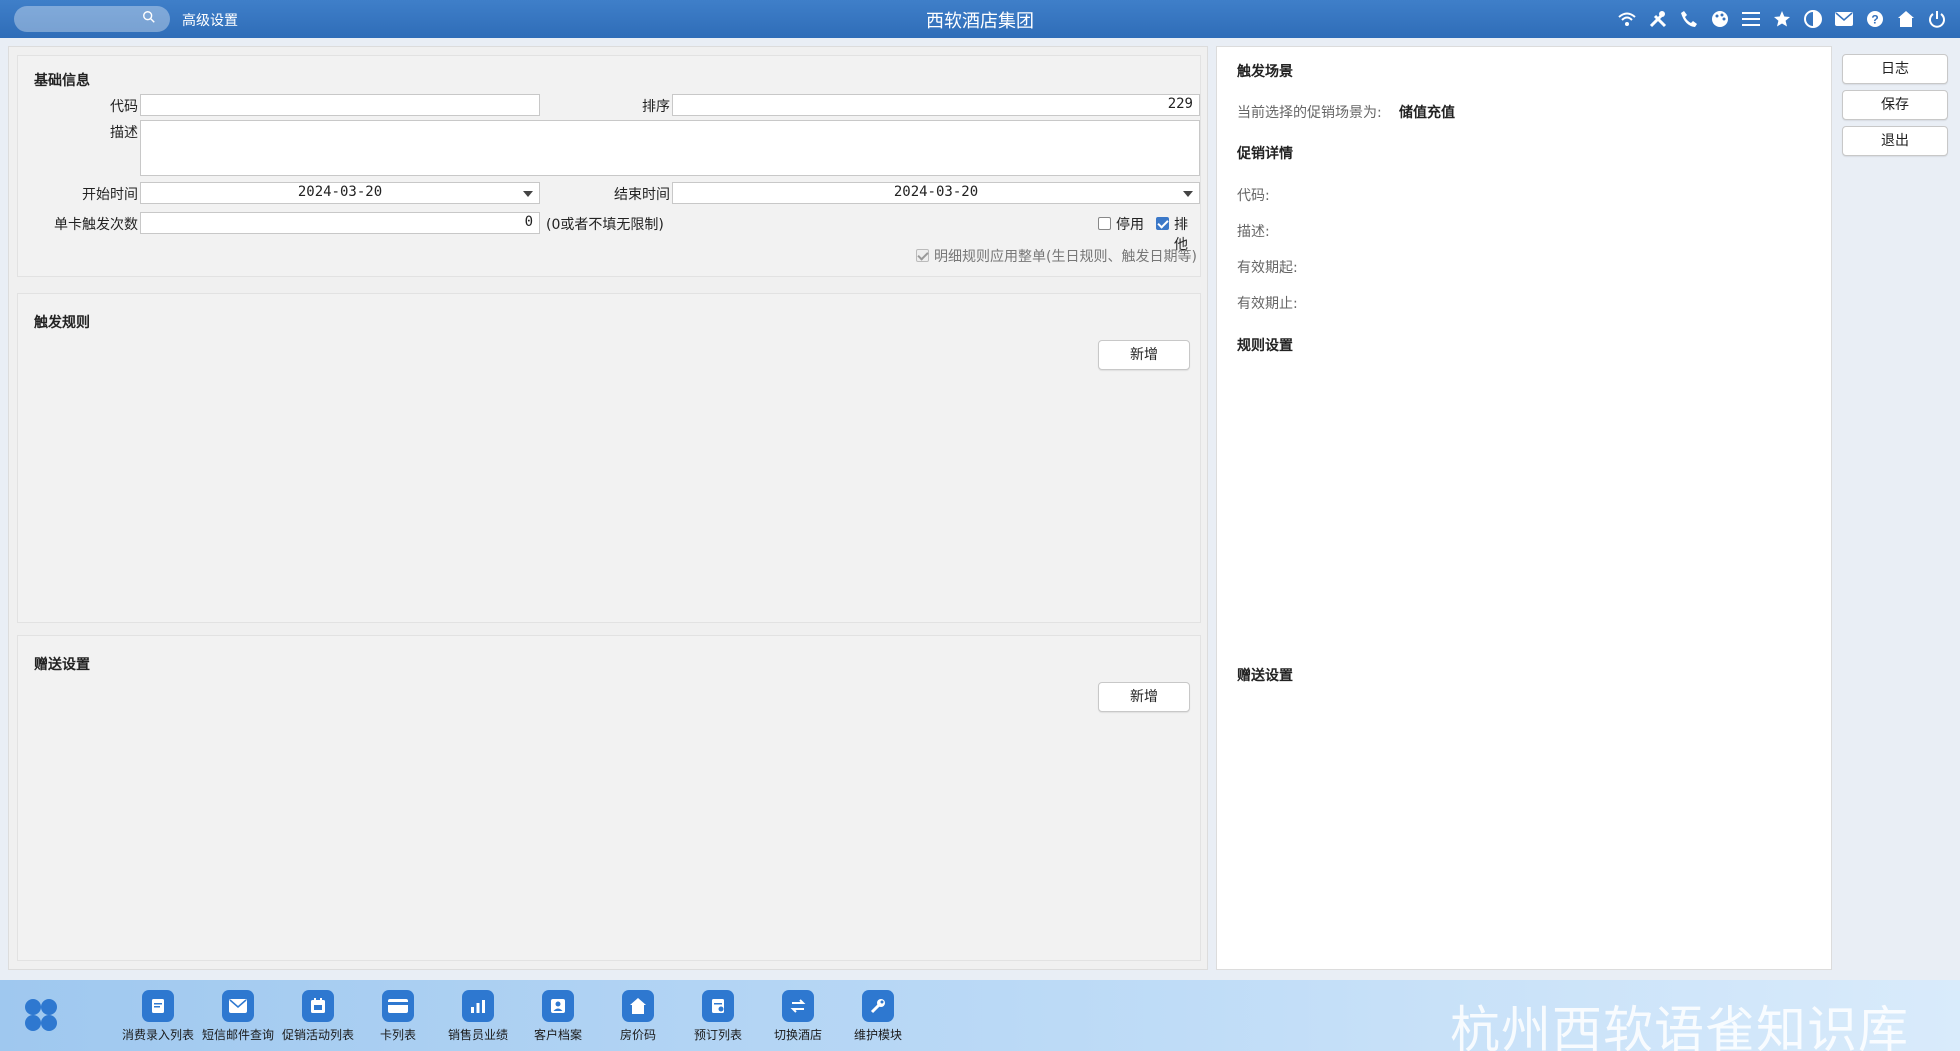 This screenshot has height=1051, width=1960. What do you see at coordinates (878, 1006) in the screenshot?
I see `wrench-icon` at bounding box center [878, 1006].